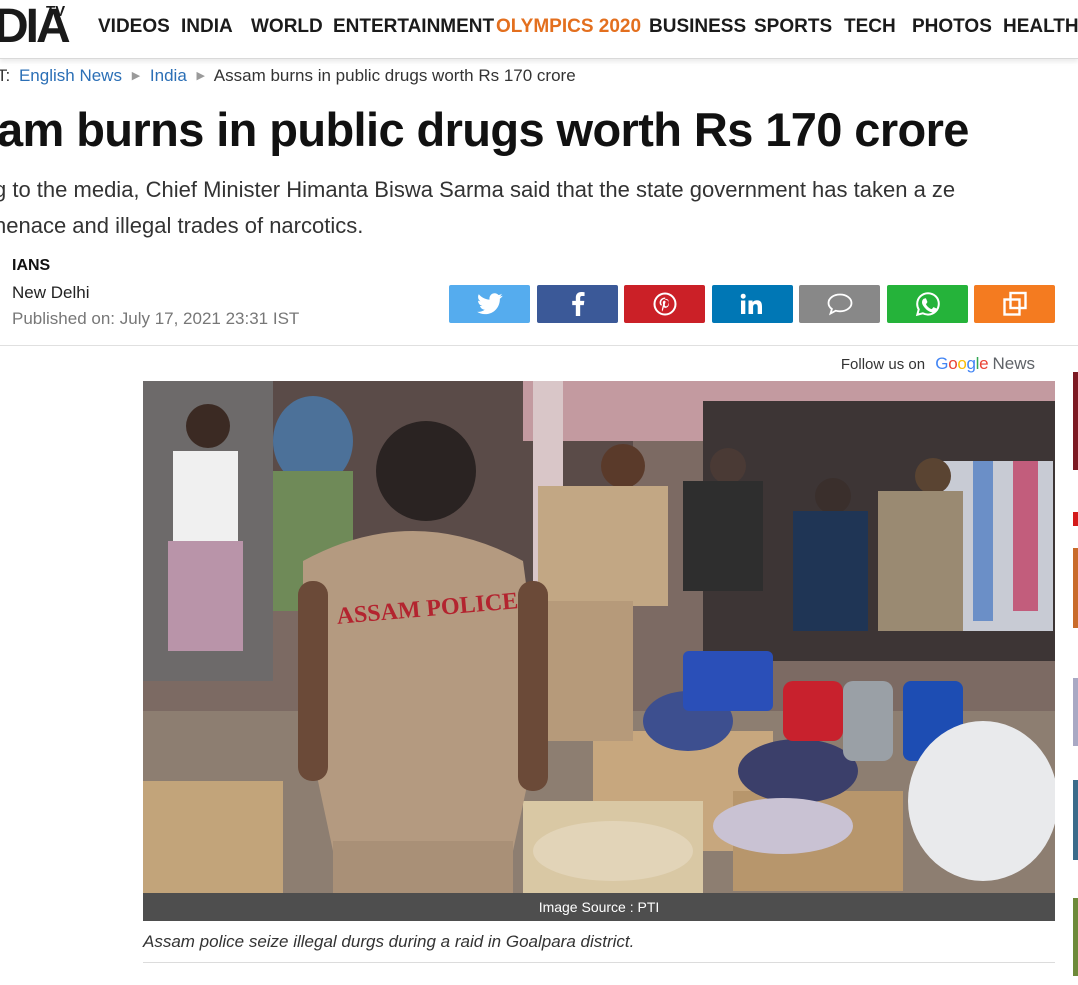 The width and height of the screenshot is (1078, 985). What do you see at coordinates (134, 27) in the screenshot?
I see `nav-videos: VIDEOS` at bounding box center [134, 27].